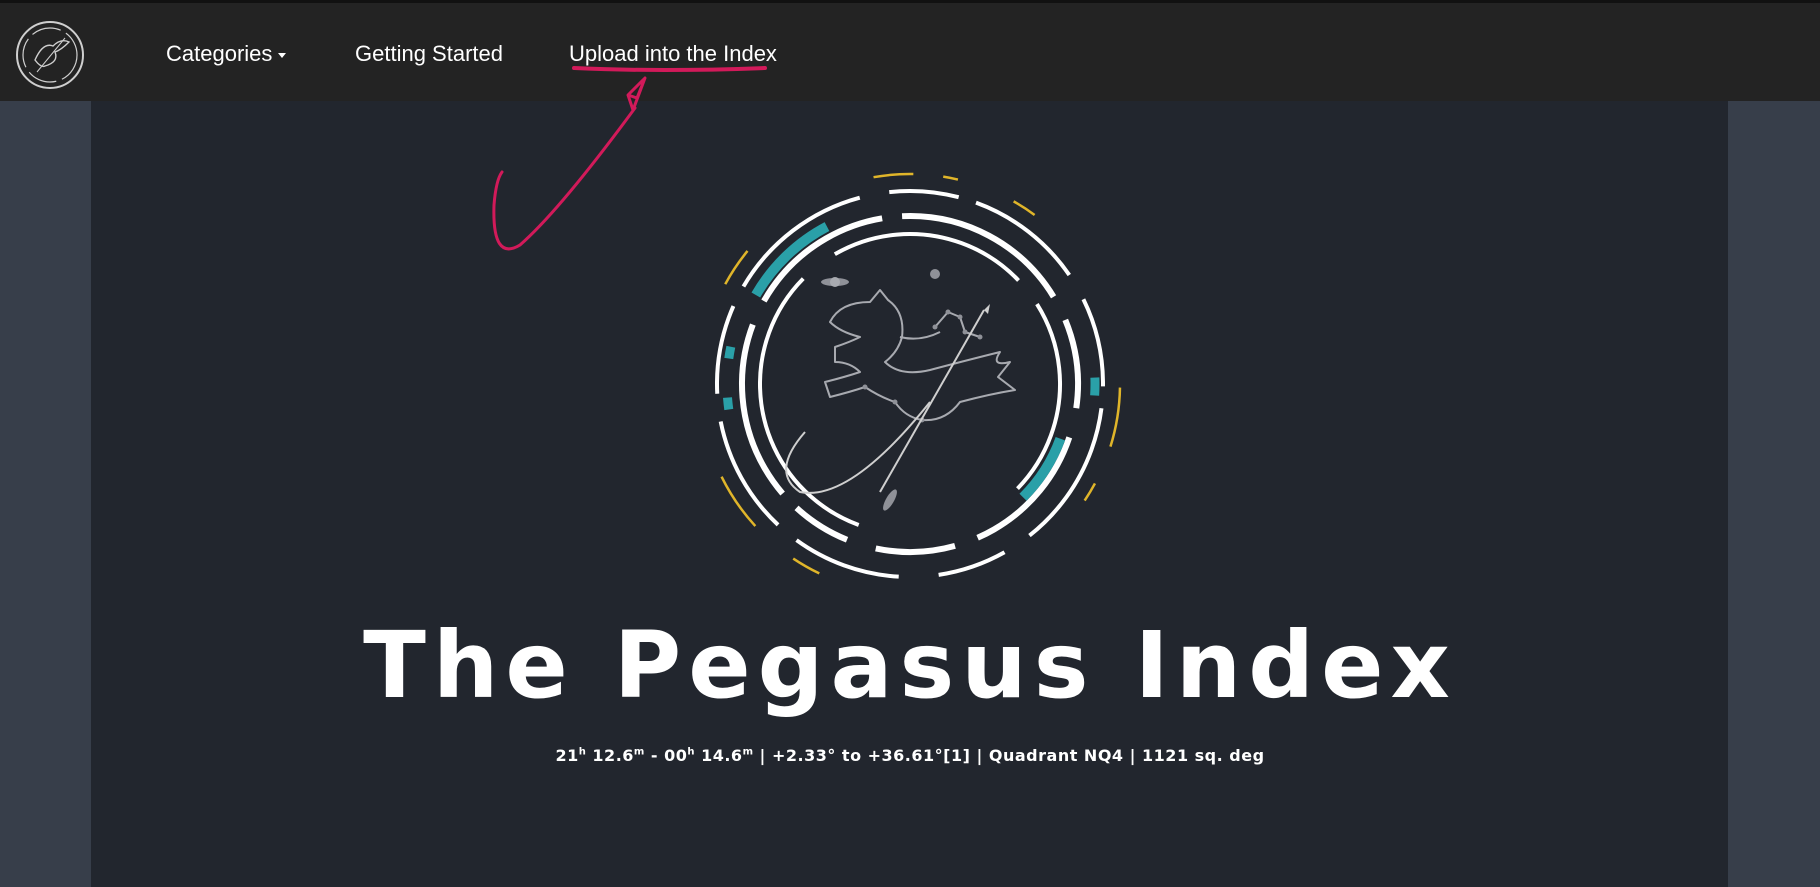 The width and height of the screenshot is (1820, 887). I want to click on ra-end-hours: 00, so click(676, 755).